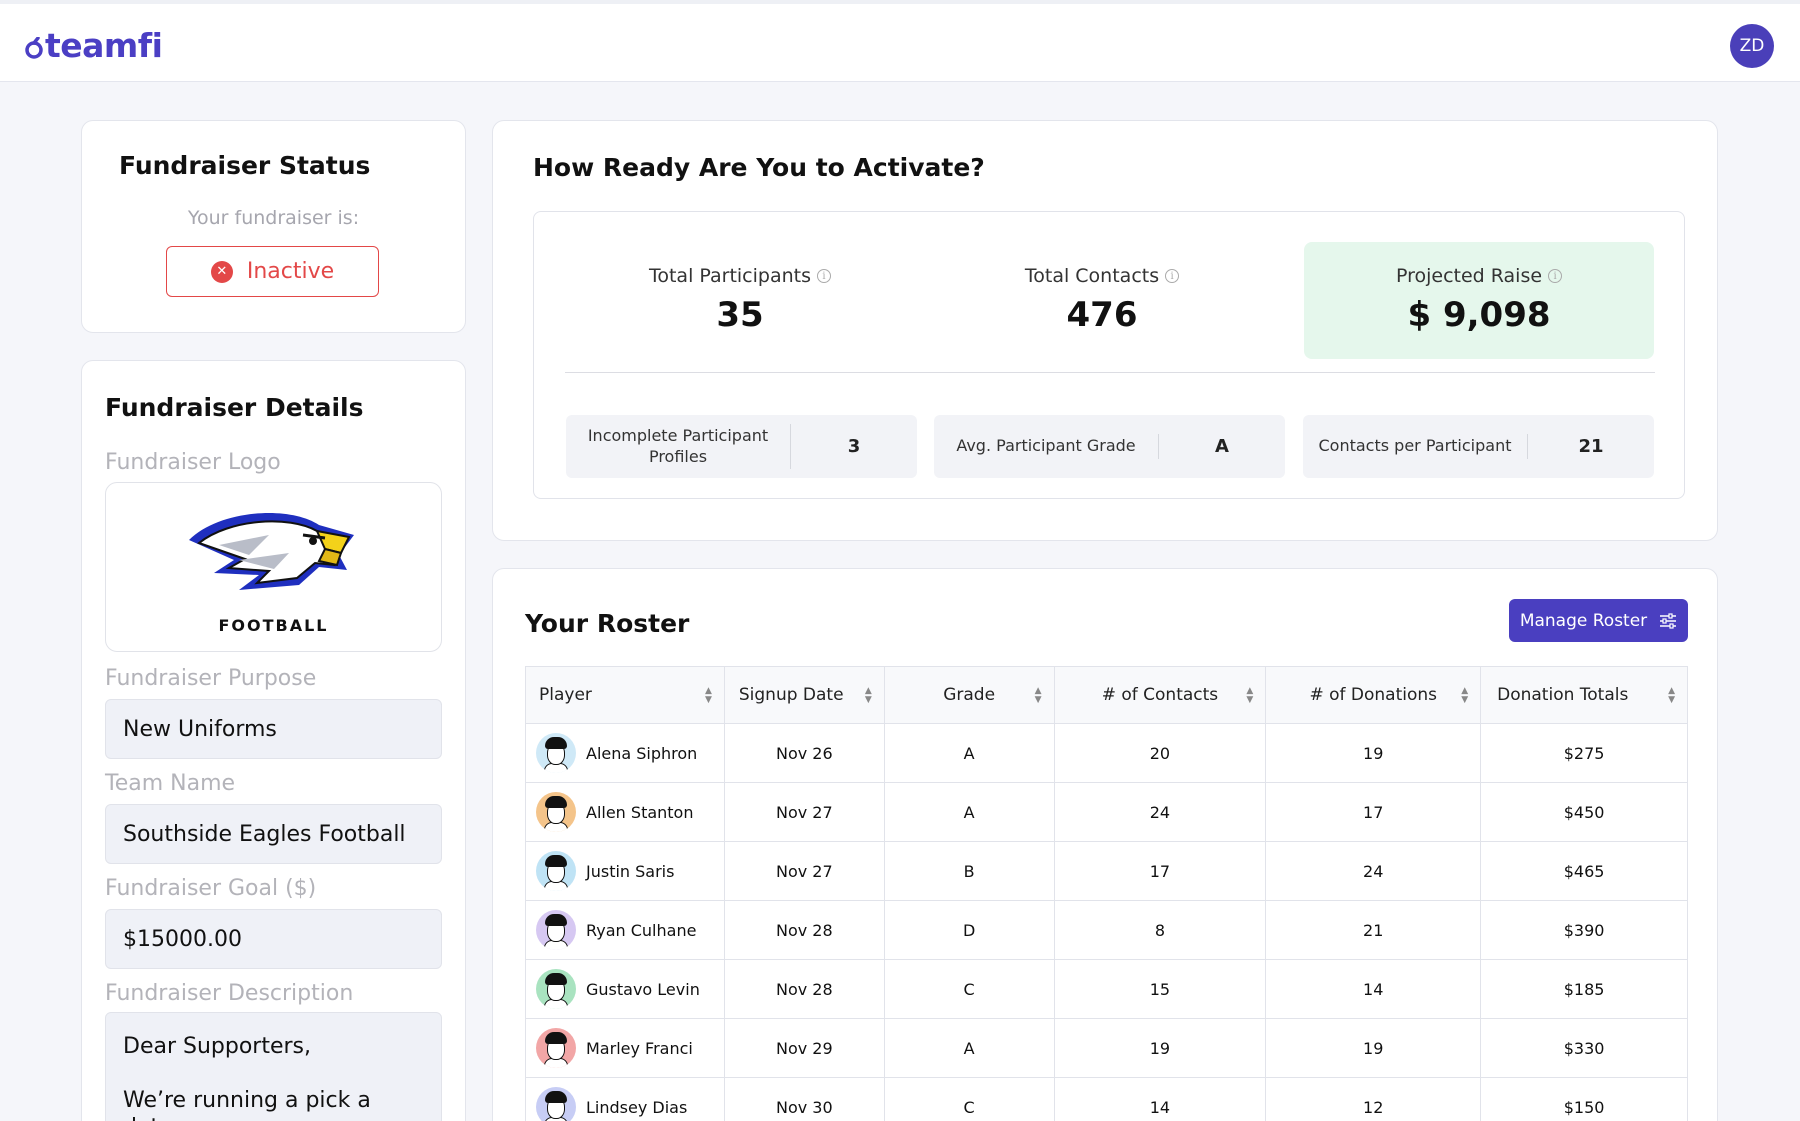  Describe the element at coordinates (273, 939) in the screenshot. I see `goal-field: $15000.00` at that location.